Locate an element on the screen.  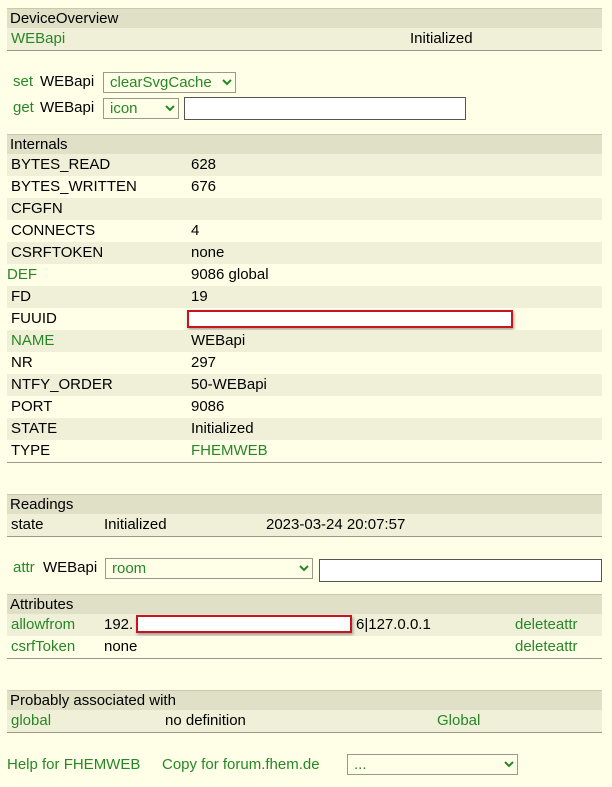
table-row: allowfrom 192. 6|127.0.0.1 deleteattr is located at coordinates (304, 625).